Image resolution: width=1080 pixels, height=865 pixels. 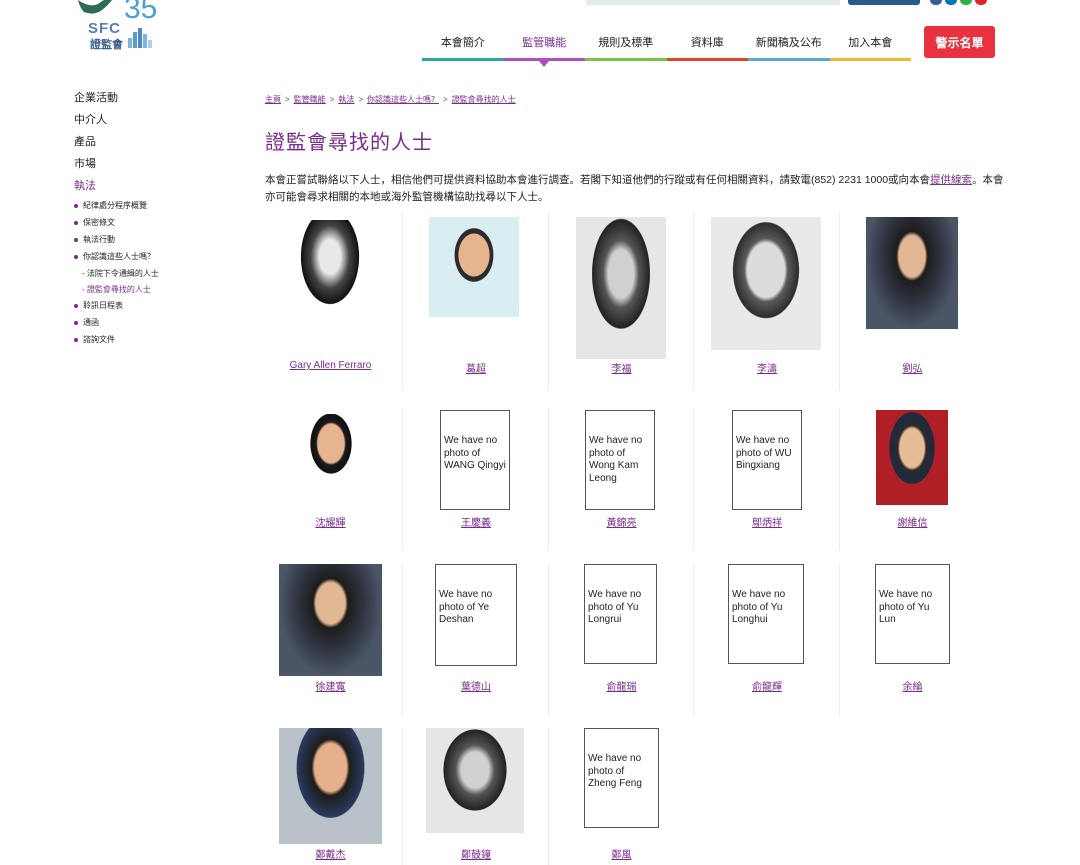 What do you see at coordinates (621, 853) in the screenshot?
I see `person-name-link: 鄭風` at bounding box center [621, 853].